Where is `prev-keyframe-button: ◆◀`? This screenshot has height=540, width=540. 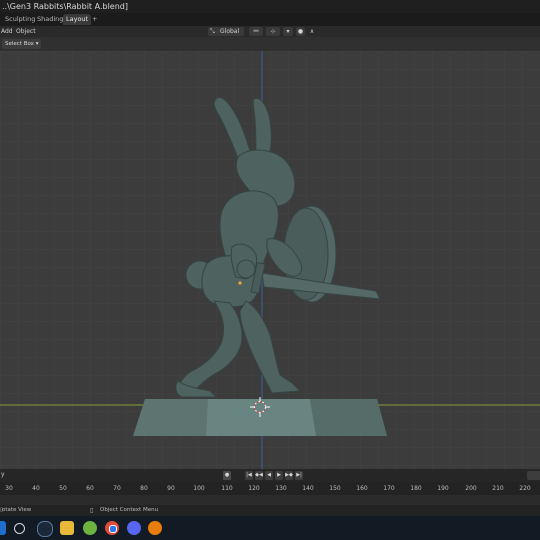 prev-keyframe-button: ◆◀ is located at coordinates (259, 475).